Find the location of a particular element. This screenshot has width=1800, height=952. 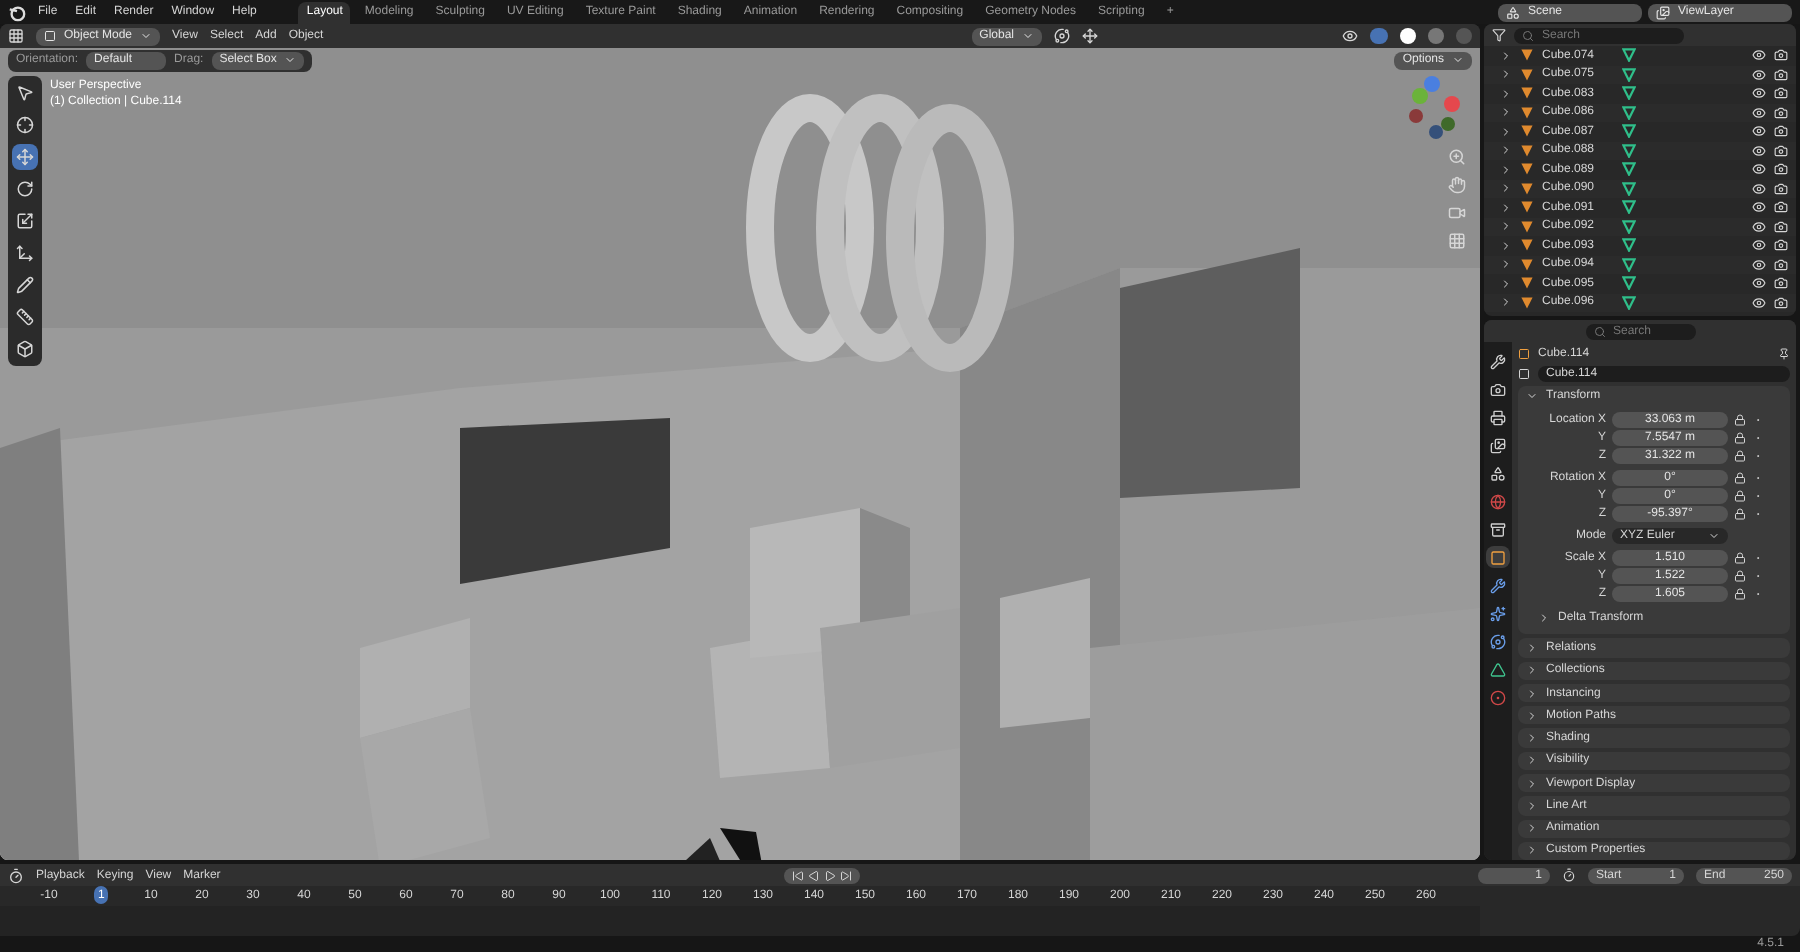

axis-gizmo-drawing is located at coordinates (1434, 107).